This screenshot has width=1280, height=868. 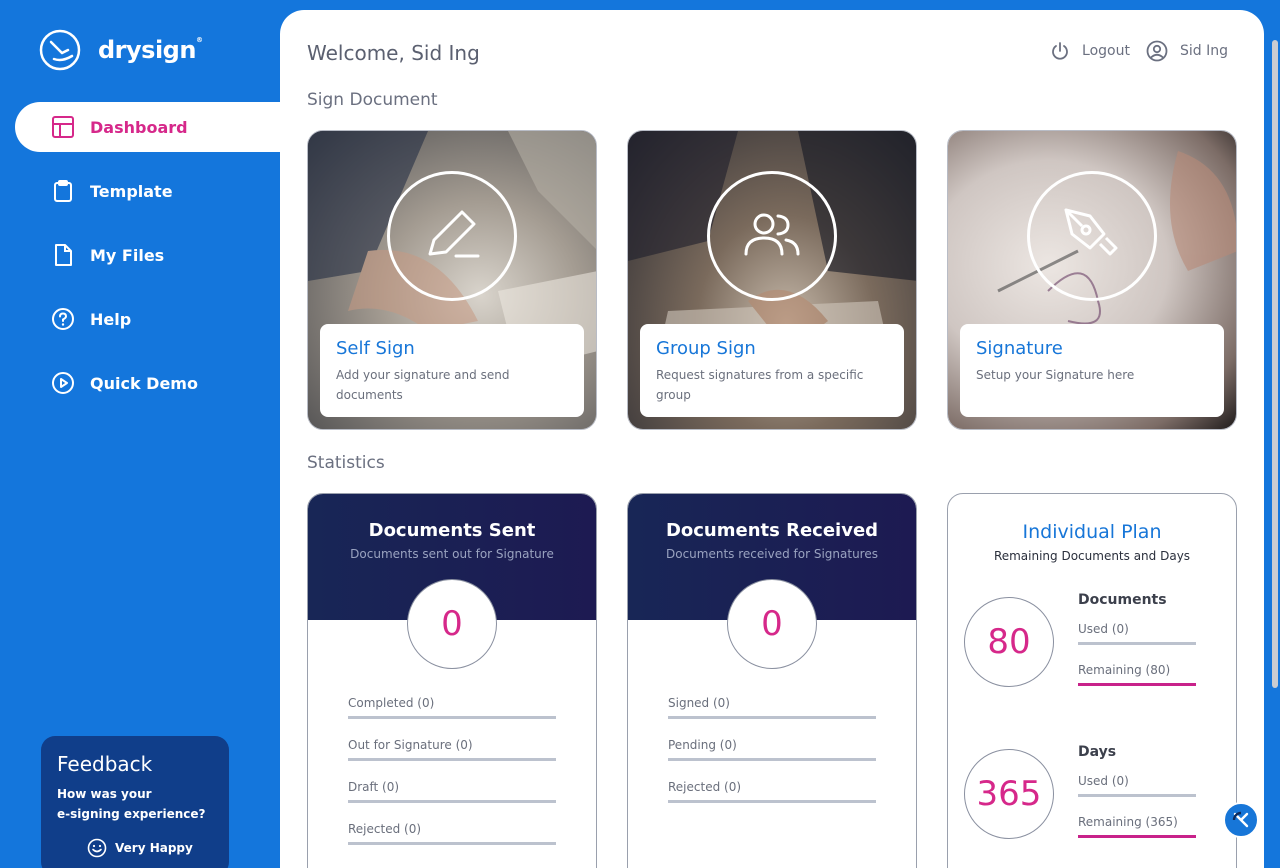 What do you see at coordinates (452, 530) in the screenshot?
I see `documents-sent-title: Documents Sent` at bounding box center [452, 530].